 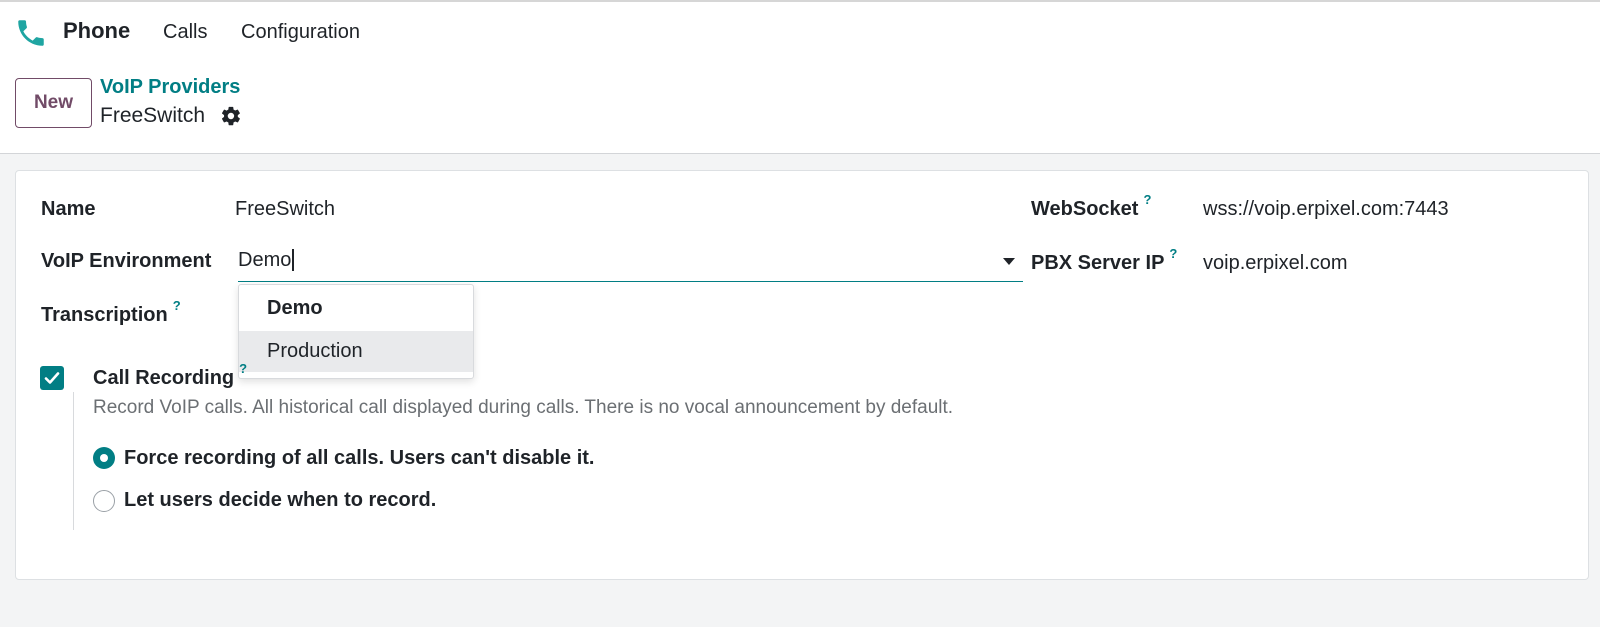 I want to click on websocket-field: wss://voip.erpixel.com:7443, so click(x=1326, y=209).